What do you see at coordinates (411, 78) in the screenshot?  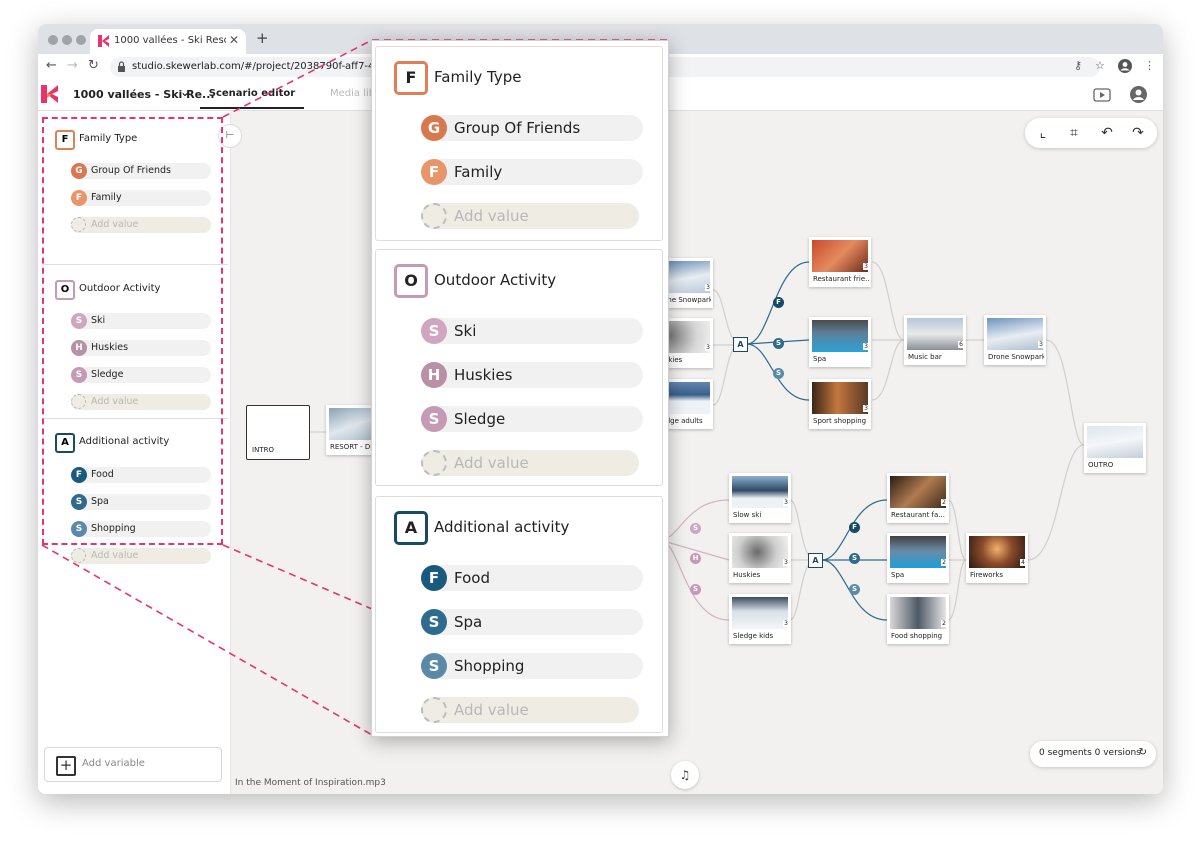 I see `variable-letter-badge: F` at bounding box center [411, 78].